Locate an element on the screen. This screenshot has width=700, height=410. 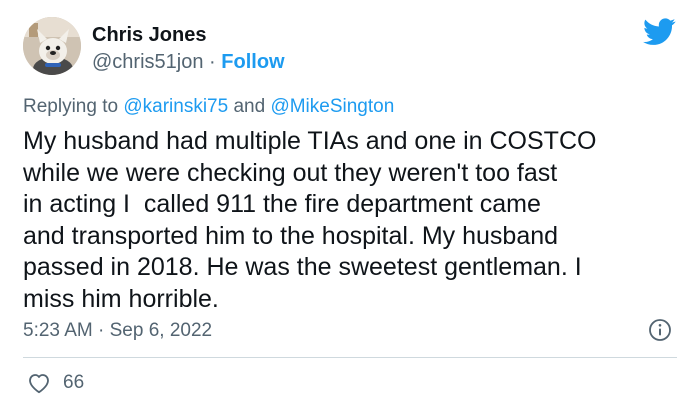
author-name: Chris Jones is located at coordinates (149, 35).